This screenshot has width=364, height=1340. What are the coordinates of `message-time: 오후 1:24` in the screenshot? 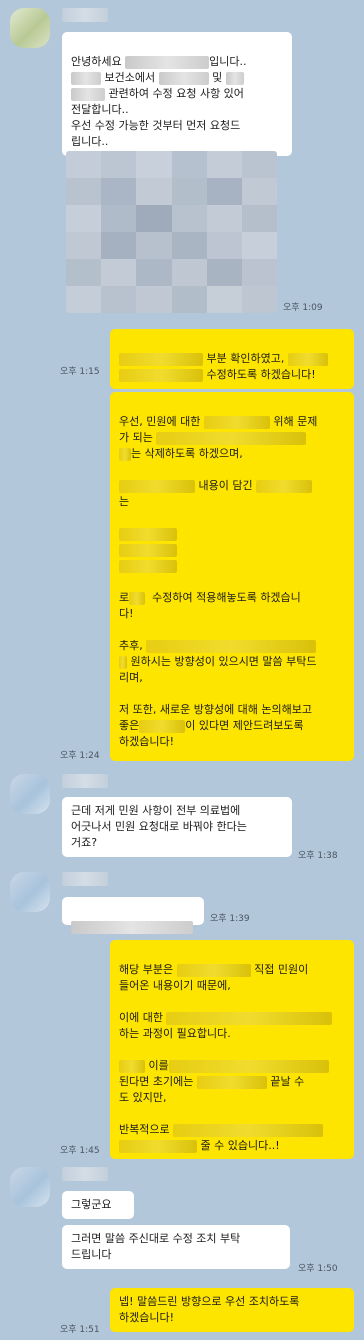 It's located at (80, 756).